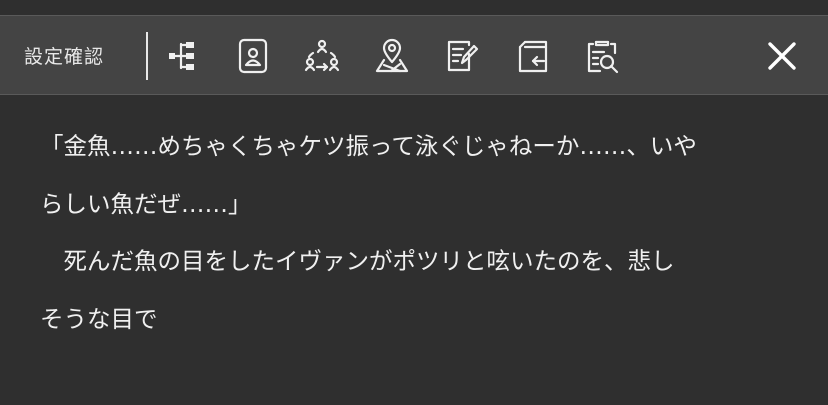 The image size is (828, 405). I want to click on close-icon, so click(782, 56).